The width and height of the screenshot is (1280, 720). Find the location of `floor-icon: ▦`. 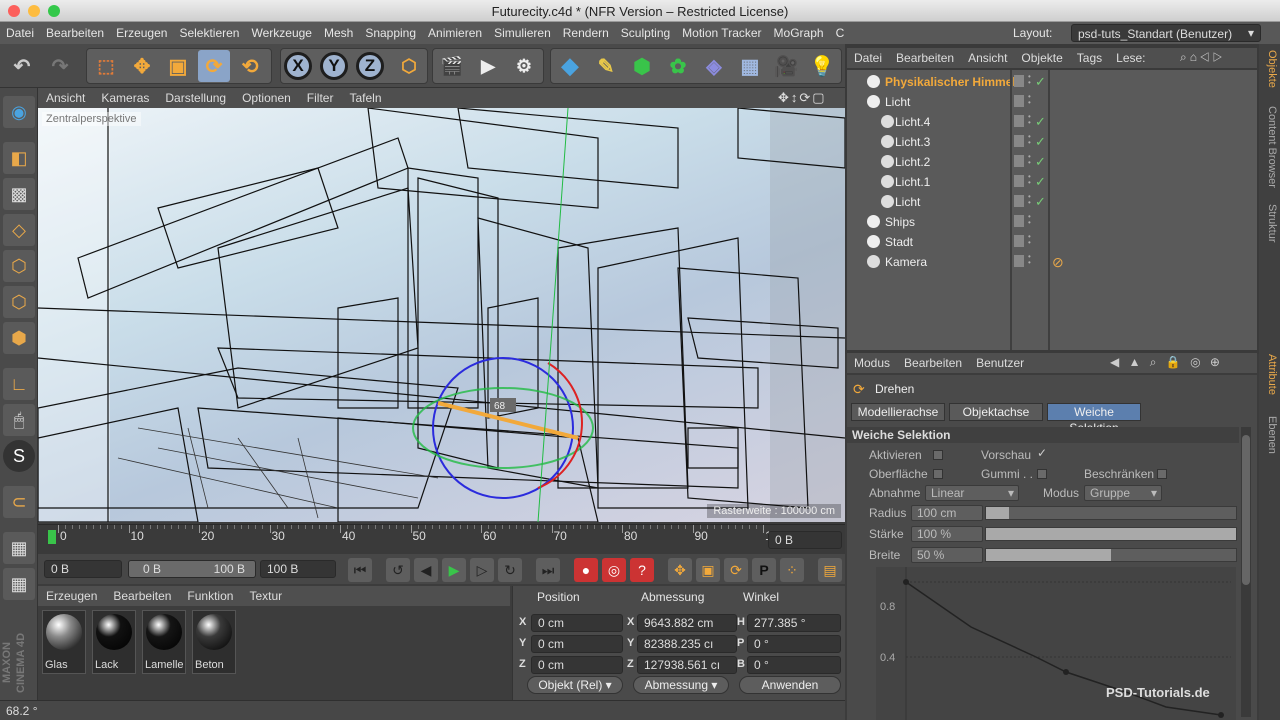

floor-icon: ▦ is located at coordinates (750, 66).